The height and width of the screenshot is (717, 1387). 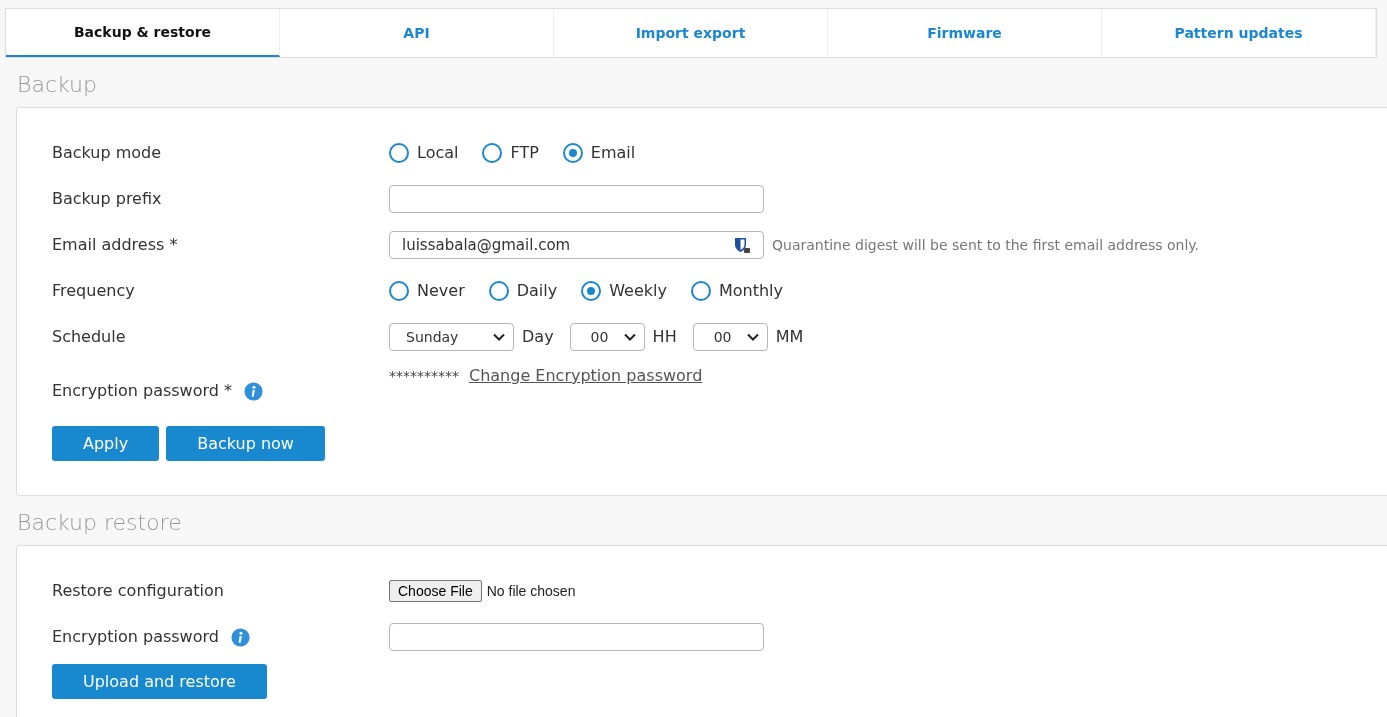 I want to click on unit-label: Day, so click(x=538, y=337).